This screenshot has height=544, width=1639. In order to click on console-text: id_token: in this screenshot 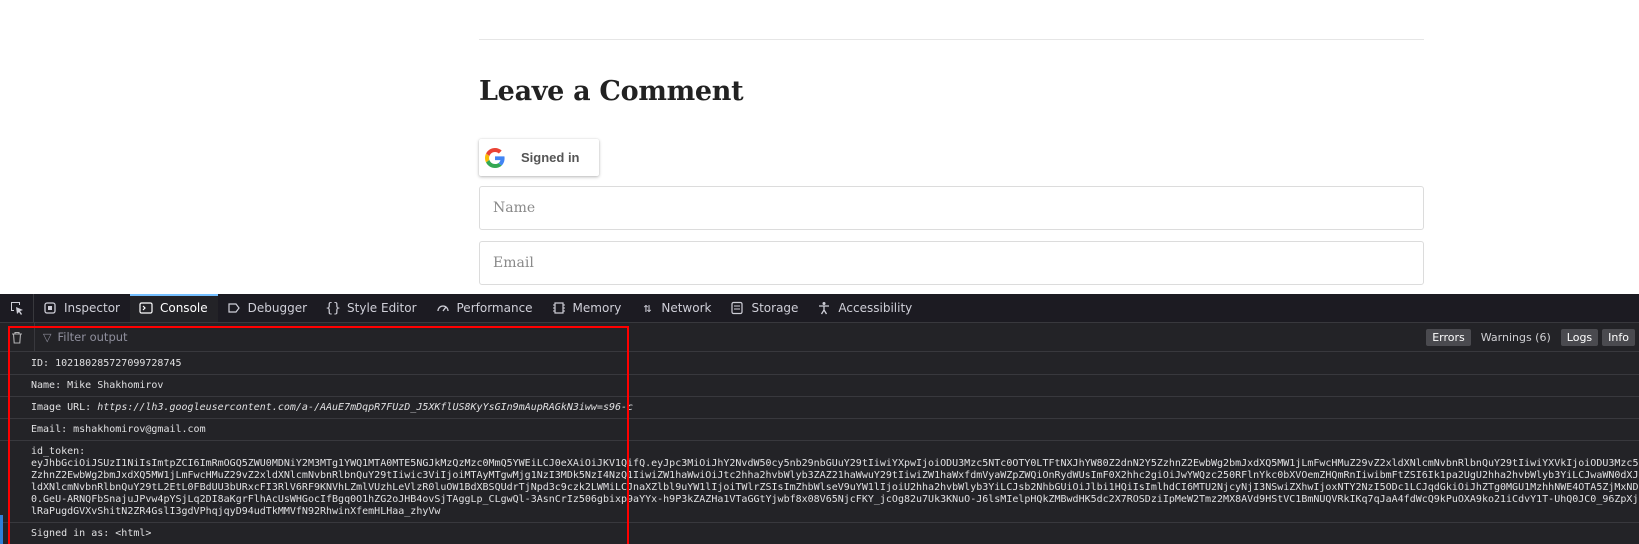, I will do `click(58, 451)`.